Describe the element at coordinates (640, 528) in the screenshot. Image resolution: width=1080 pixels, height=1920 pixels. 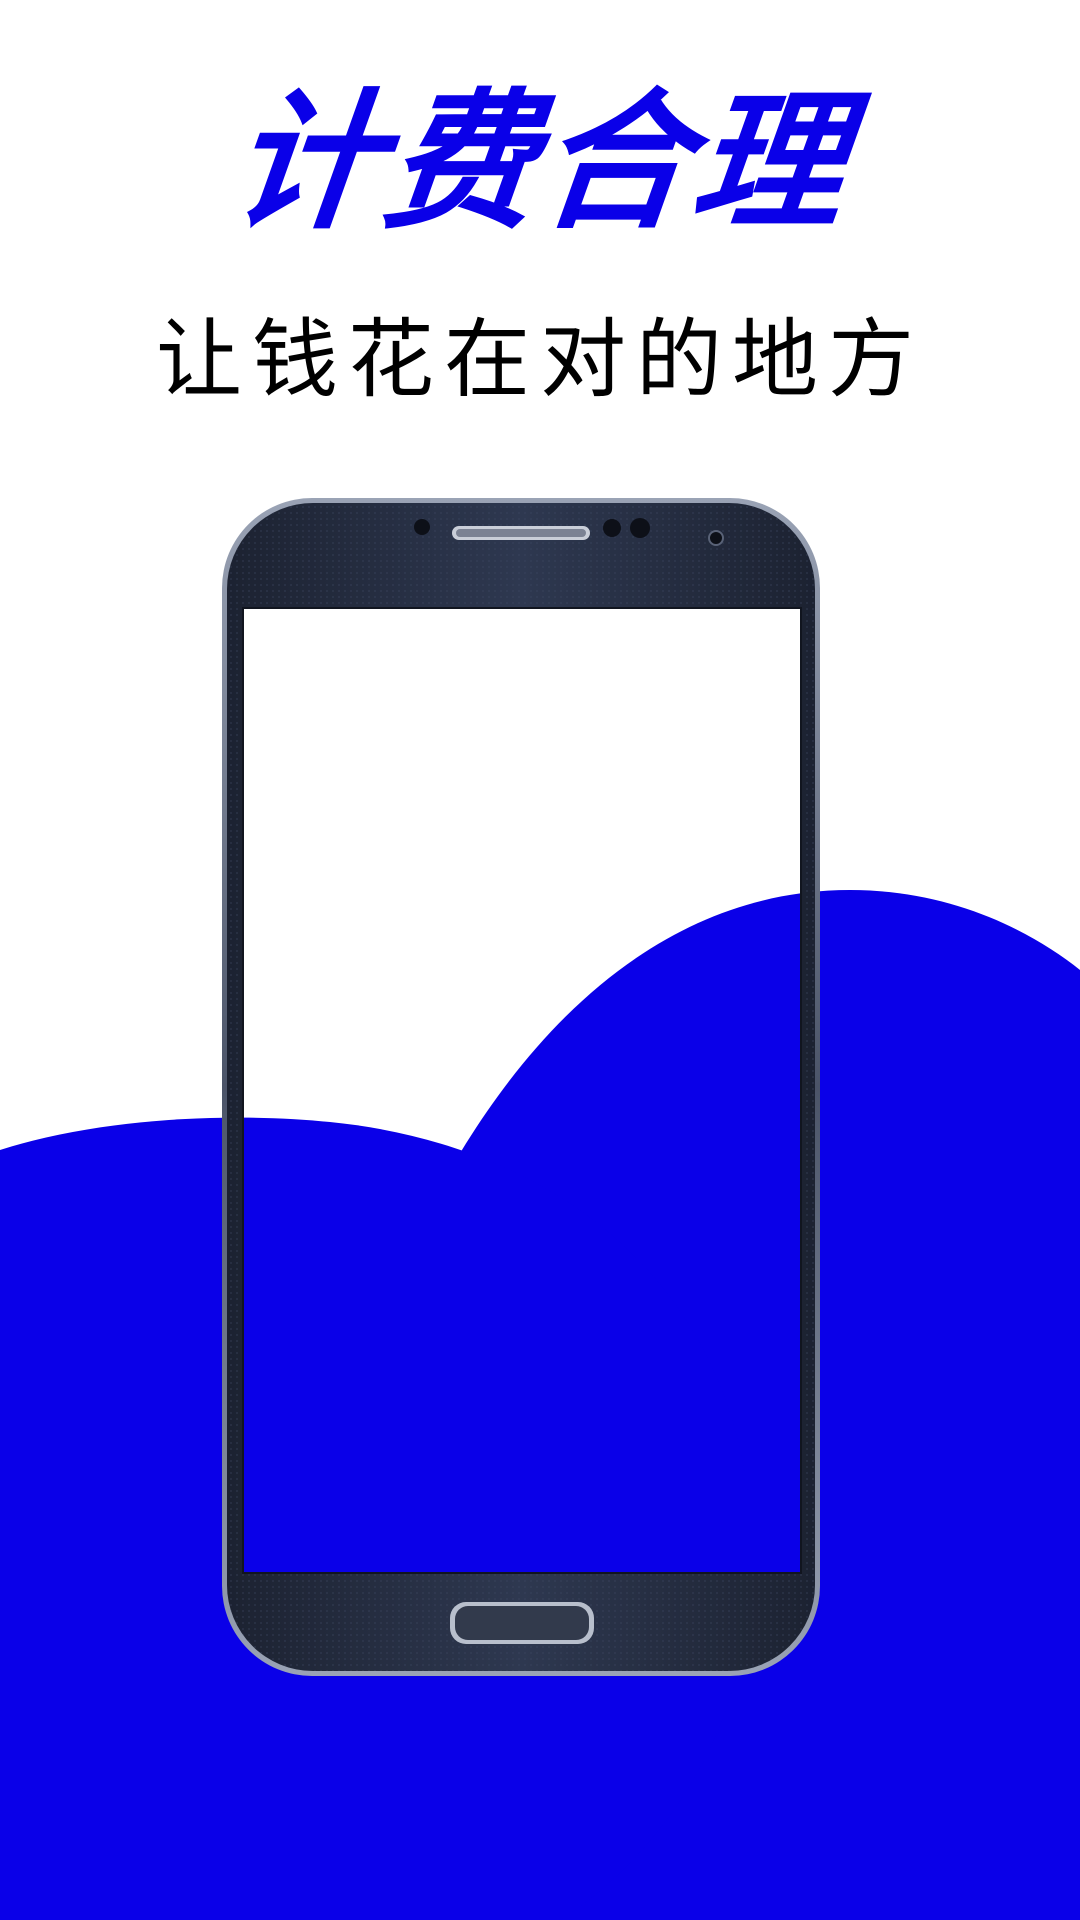
I see `sensor-right-2-icon` at that location.